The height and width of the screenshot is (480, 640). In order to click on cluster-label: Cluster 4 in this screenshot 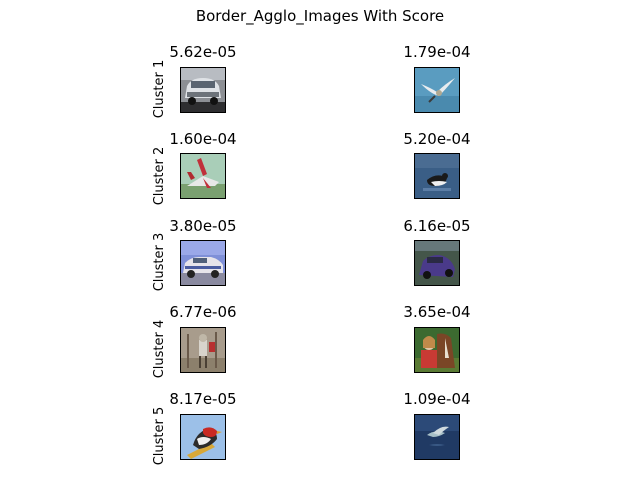, I will do `click(159, 349)`.